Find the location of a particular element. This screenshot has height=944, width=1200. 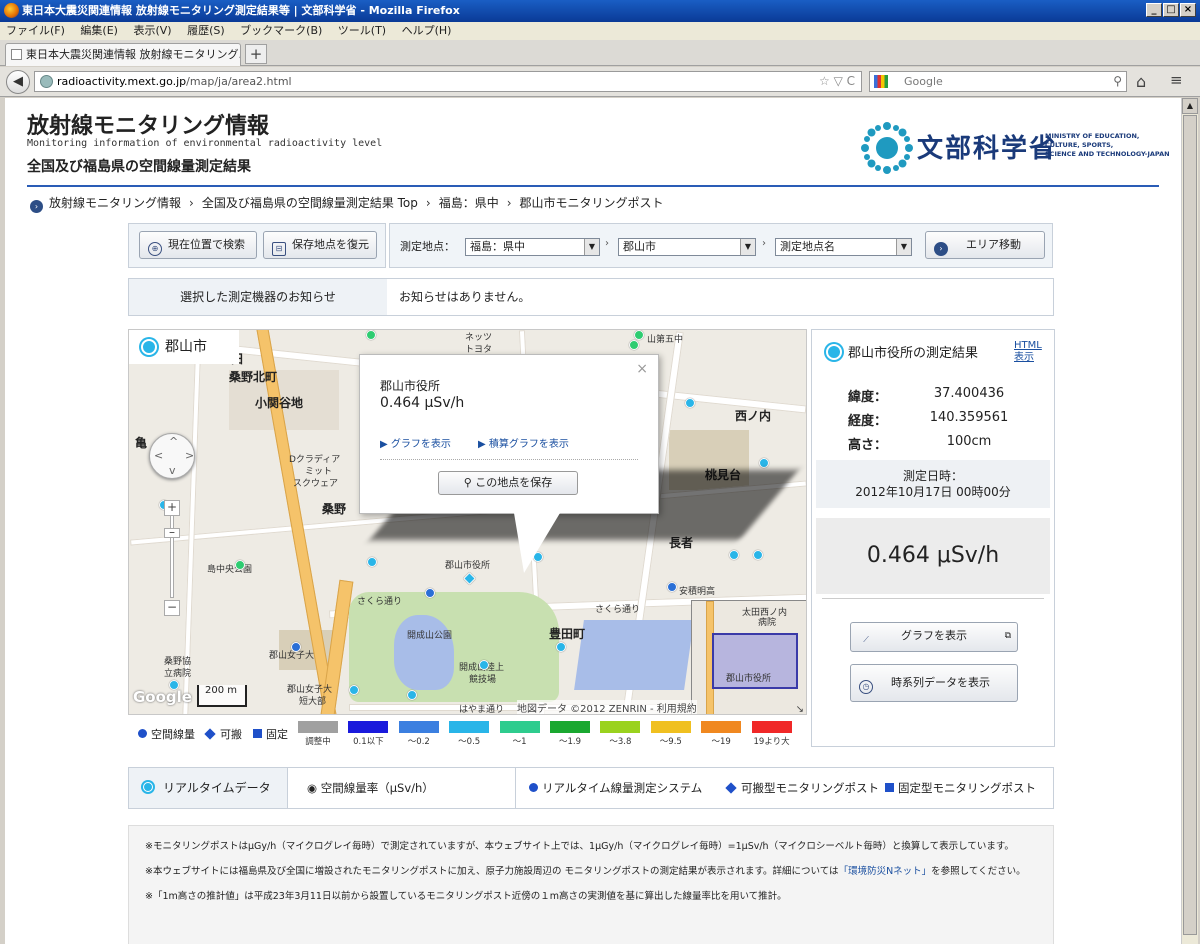

show-timeseries-button: ◷ 時系列データを表示 is located at coordinates (934, 683).